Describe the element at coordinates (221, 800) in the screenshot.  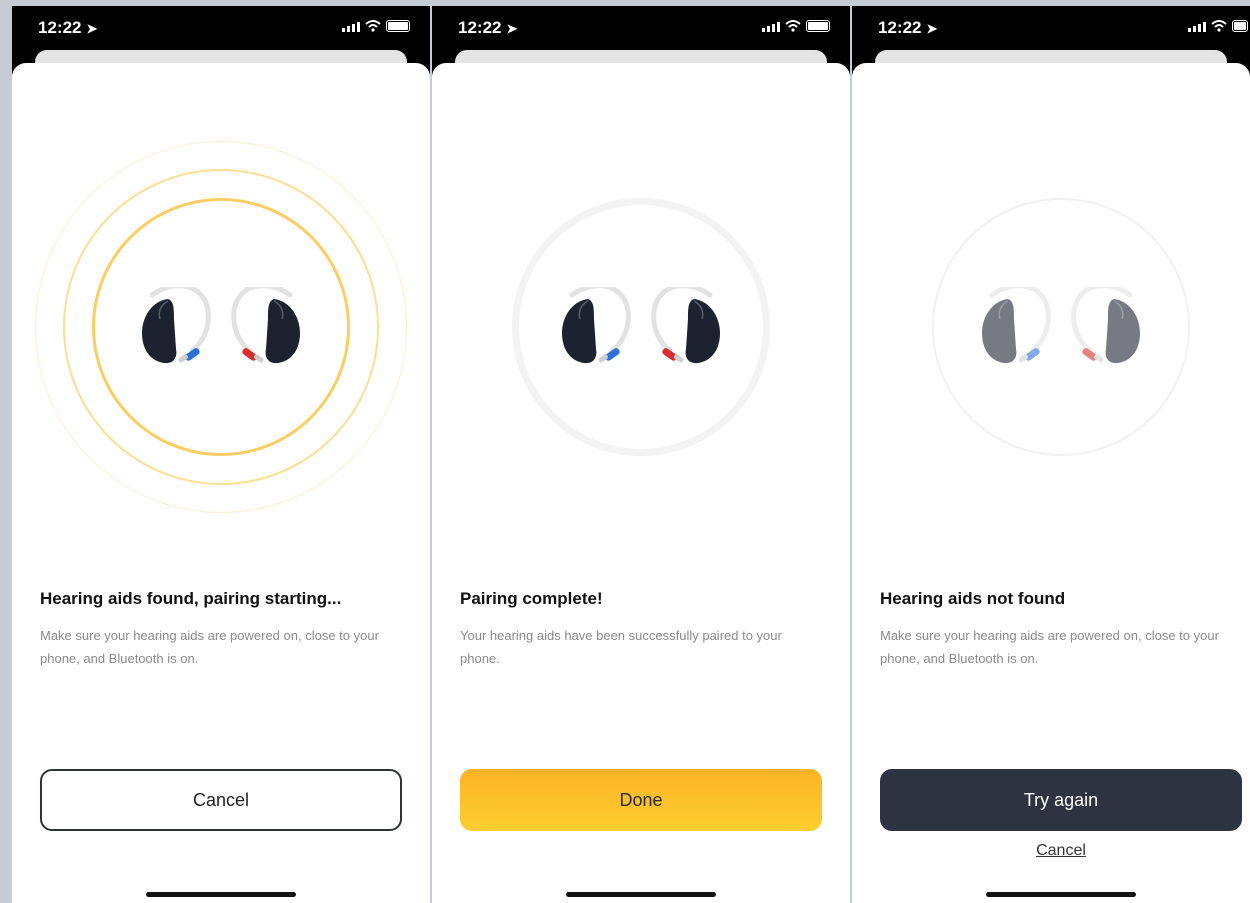
I see `cancel-button: Cancel` at that location.